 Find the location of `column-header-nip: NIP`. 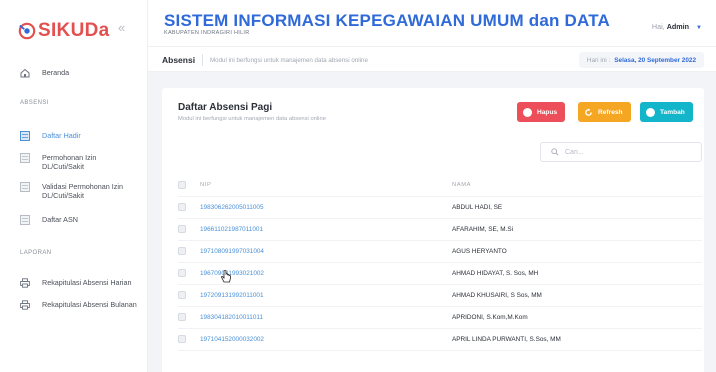

column-header-nip: NIP is located at coordinates (326, 185).